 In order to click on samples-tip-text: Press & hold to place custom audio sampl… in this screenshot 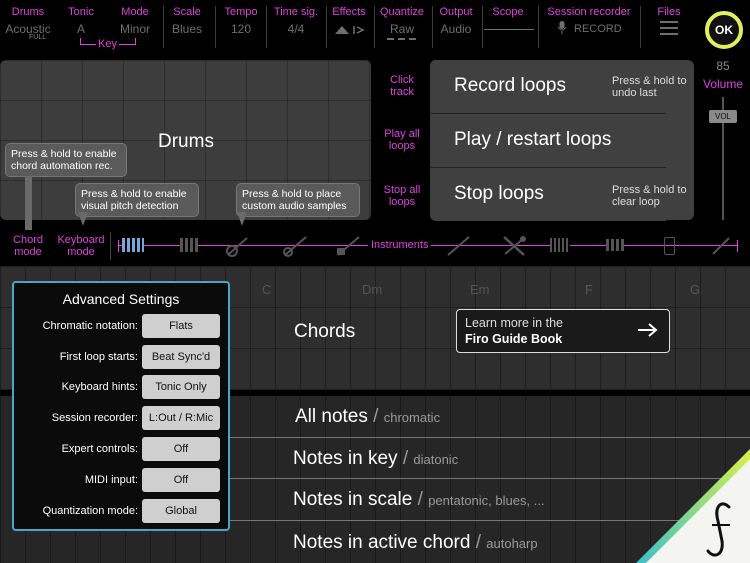, I will do `click(294, 200)`.